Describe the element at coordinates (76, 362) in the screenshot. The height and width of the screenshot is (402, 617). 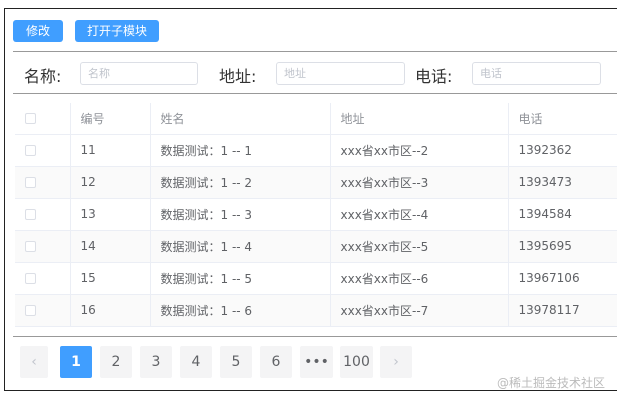
I see `page-button: 1` at that location.